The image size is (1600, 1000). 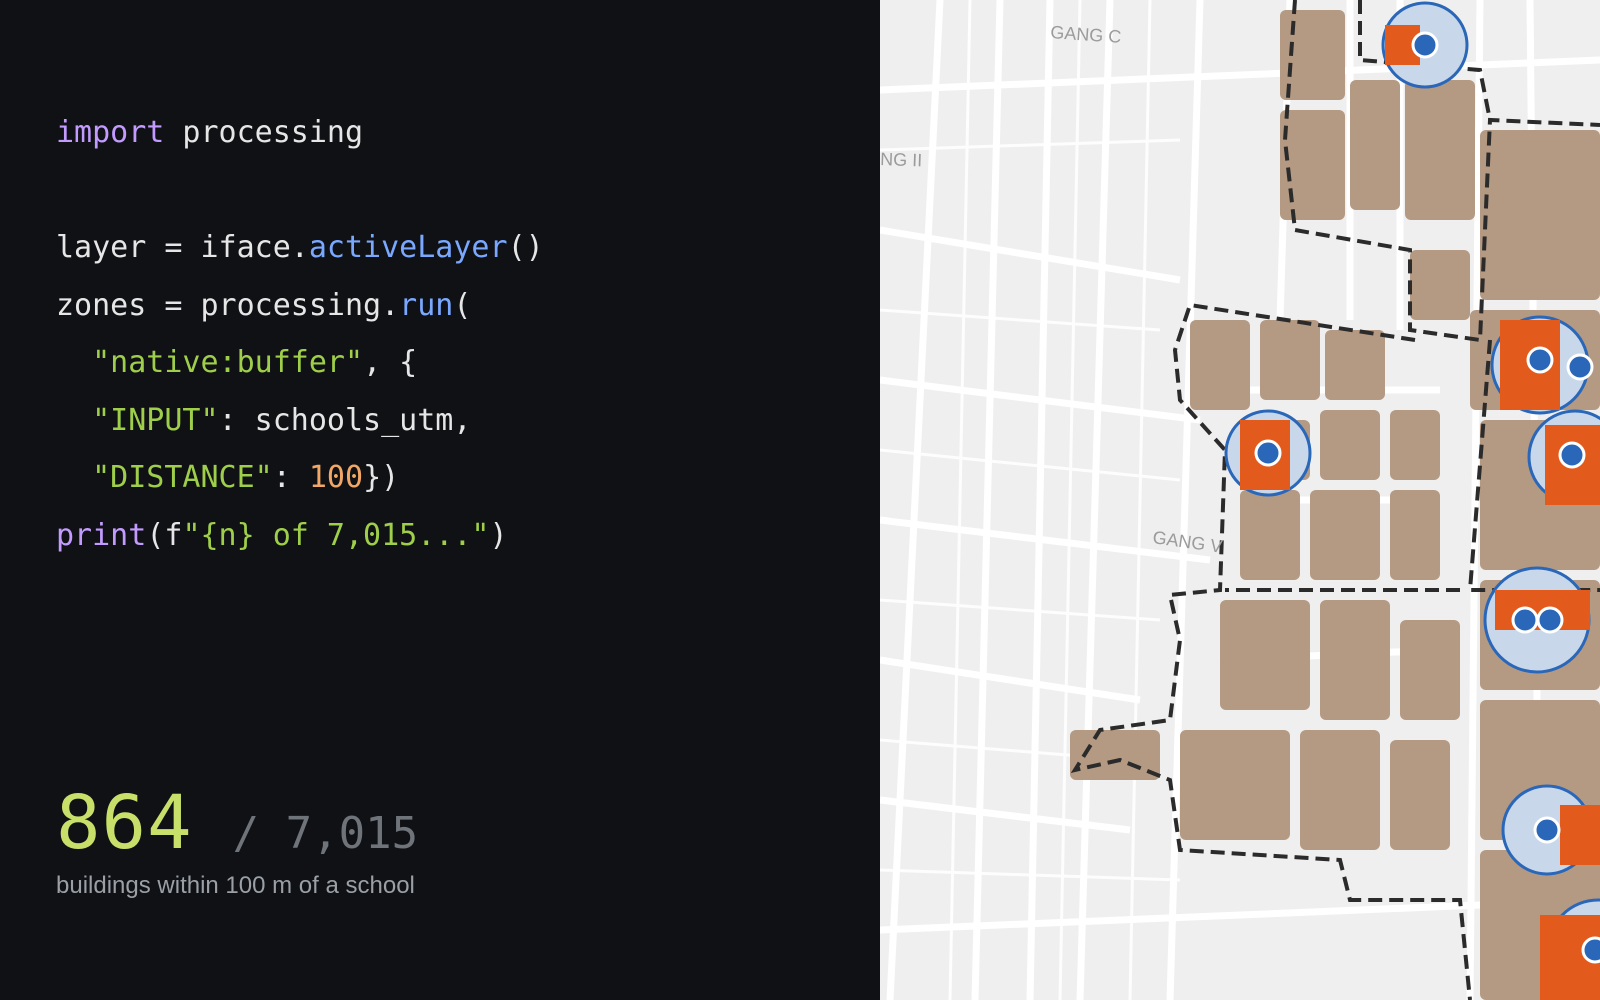 I want to click on stat-caption: buildings within 100 m of a school, so click(x=235, y=885).